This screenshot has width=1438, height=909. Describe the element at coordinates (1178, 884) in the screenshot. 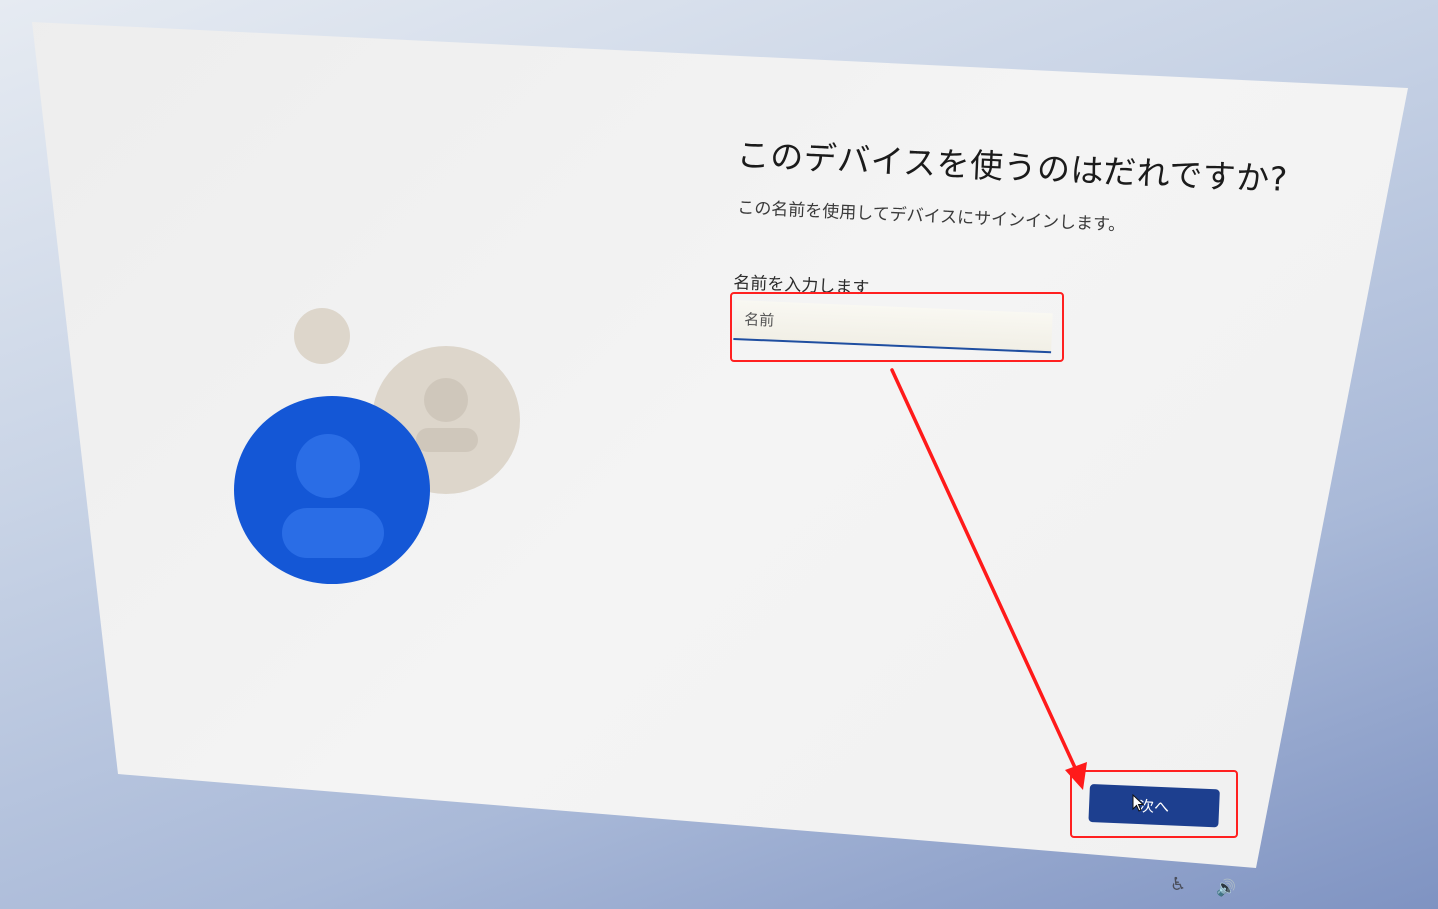

I see `accessibility-icon: ♿` at that location.